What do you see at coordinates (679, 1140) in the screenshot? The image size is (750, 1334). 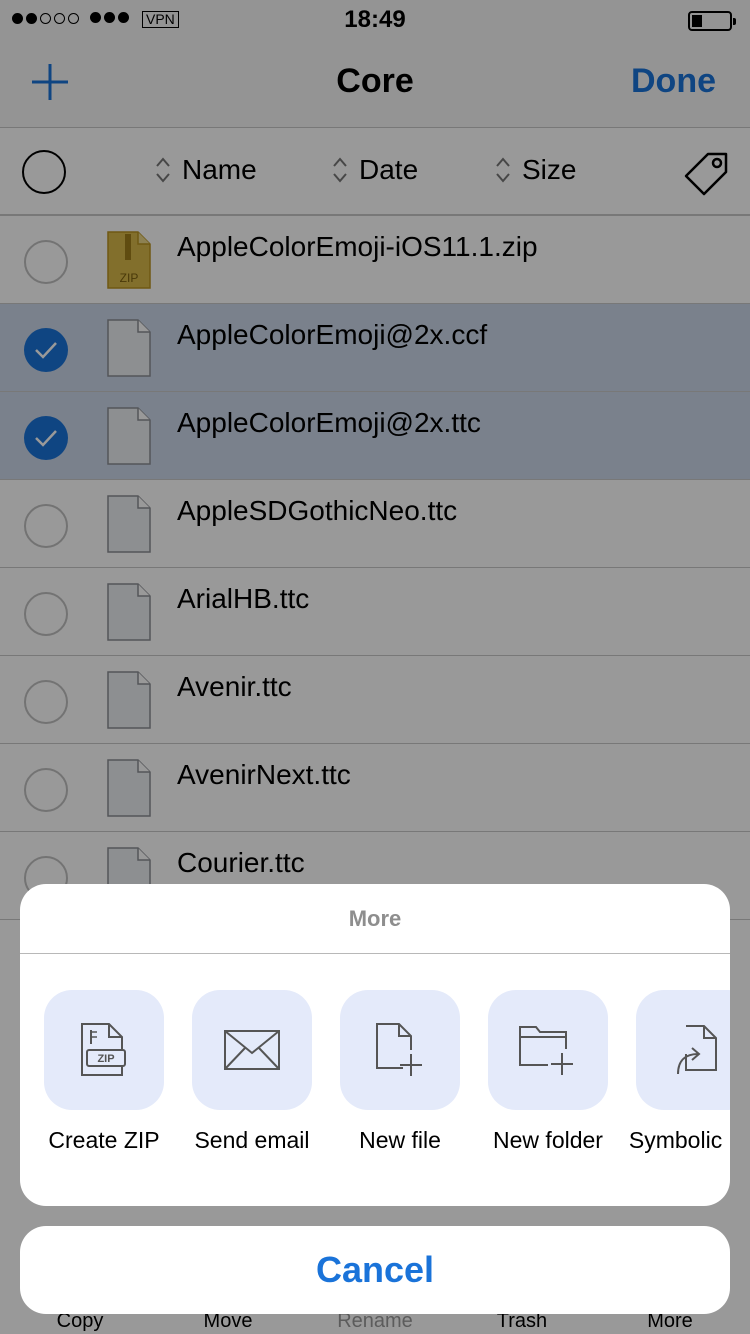 I see `action-label: Symbolic link` at bounding box center [679, 1140].